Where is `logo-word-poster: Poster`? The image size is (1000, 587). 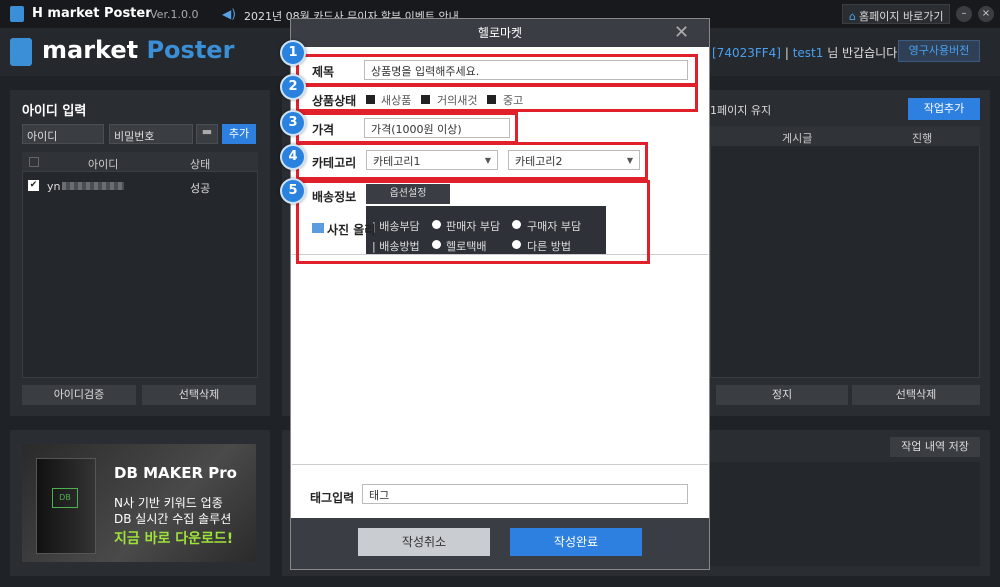 logo-word-poster: Poster is located at coordinates (190, 50).